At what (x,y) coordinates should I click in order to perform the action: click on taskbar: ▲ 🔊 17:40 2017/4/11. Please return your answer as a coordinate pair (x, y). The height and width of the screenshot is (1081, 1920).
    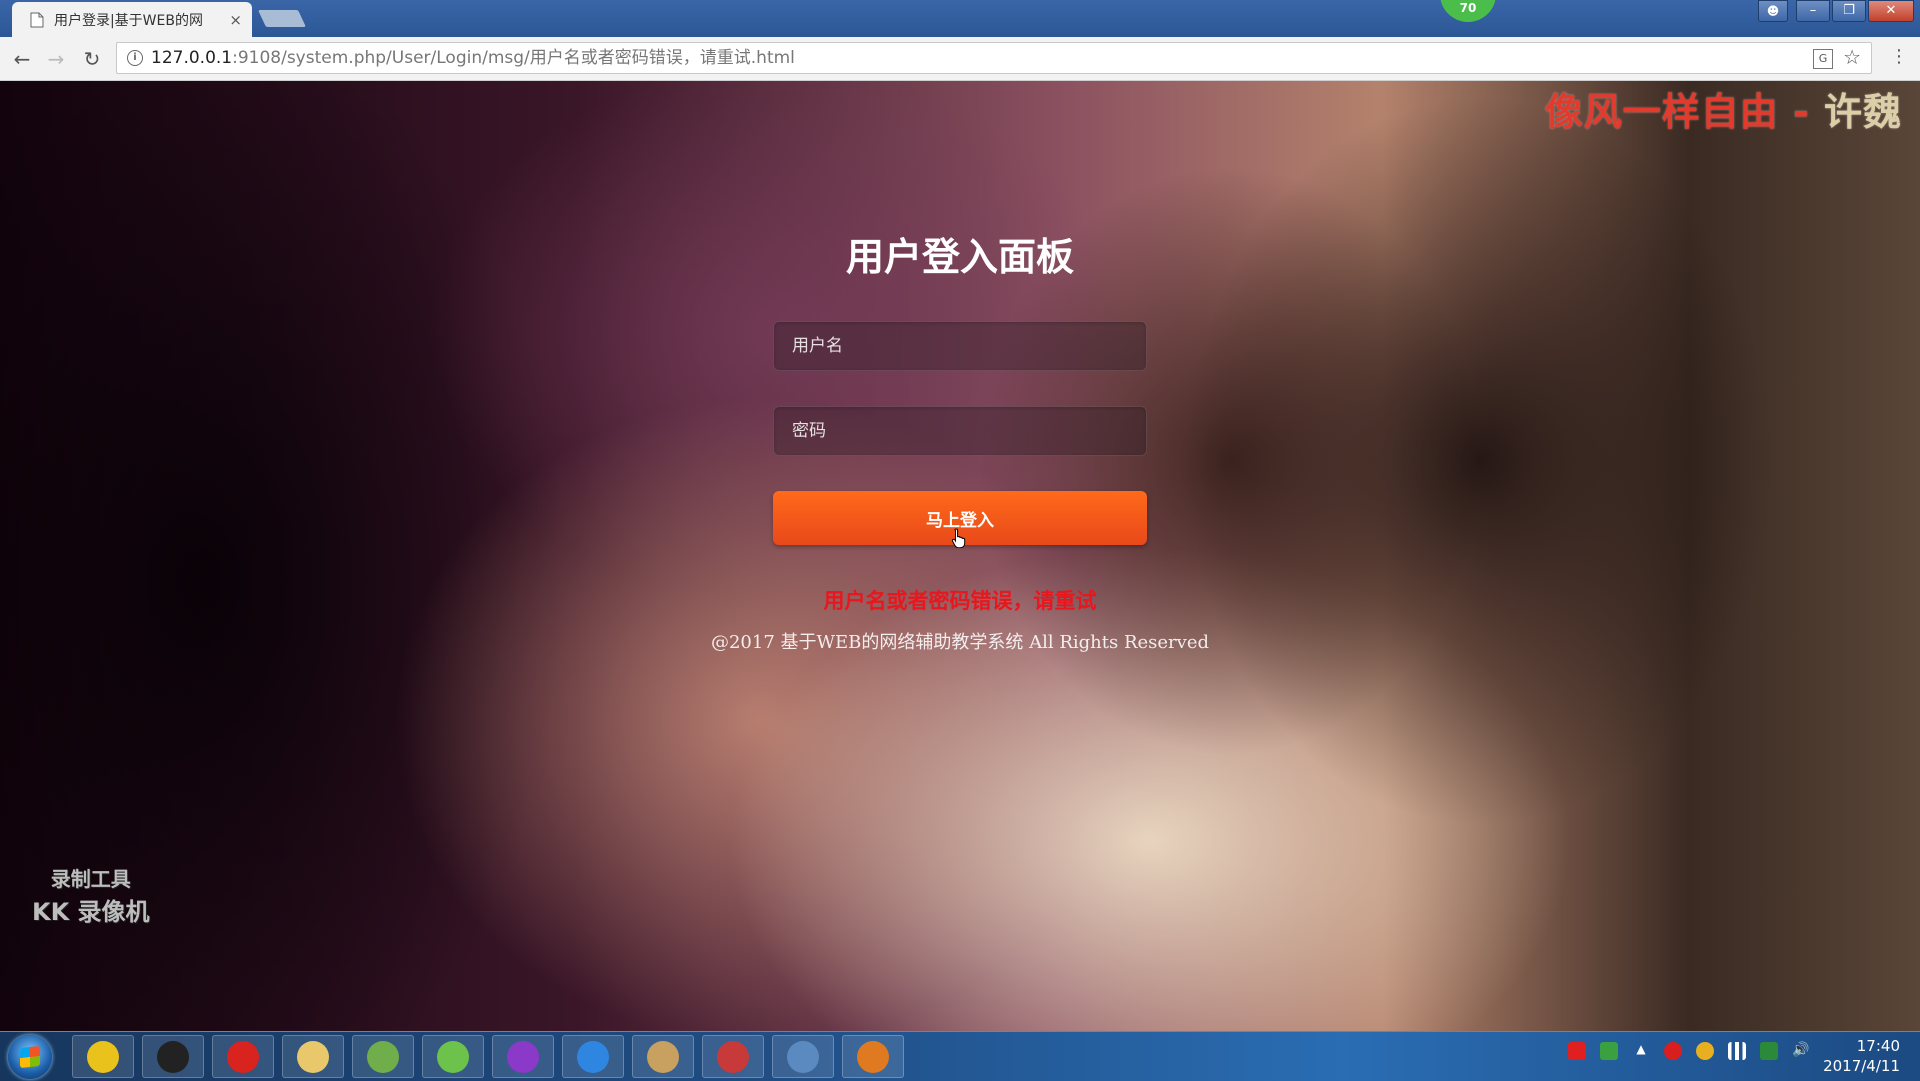
    Looking at the image, I should click on (960, 1056).